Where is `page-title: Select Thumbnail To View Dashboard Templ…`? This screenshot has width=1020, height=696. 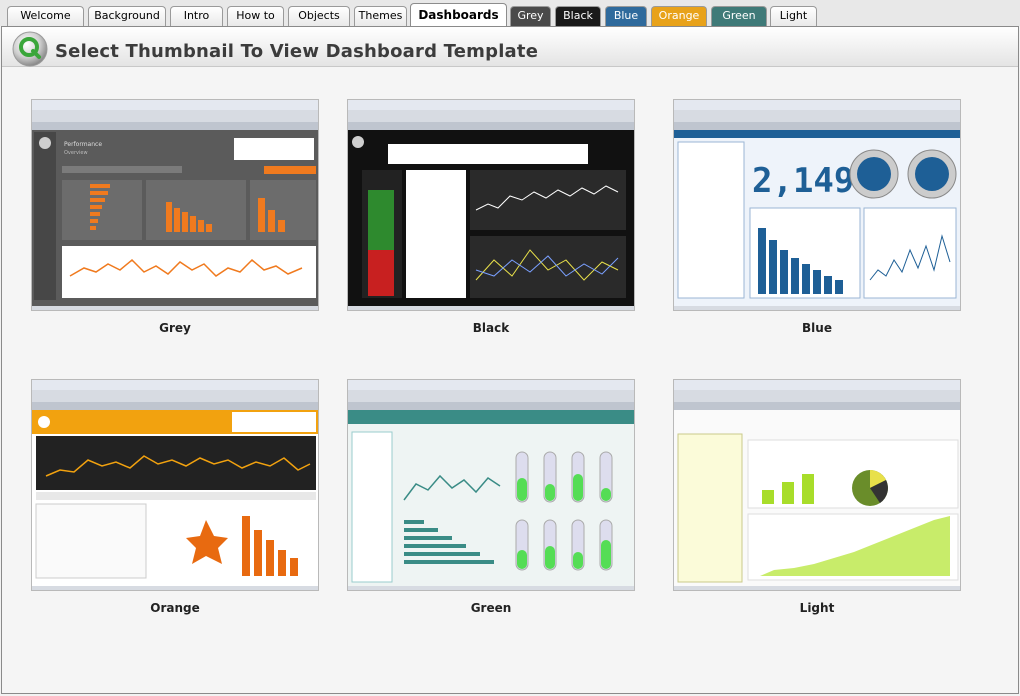
page-title: Select Thumbnail To View Dashboard Templ… is located at coordinates (297, 51).